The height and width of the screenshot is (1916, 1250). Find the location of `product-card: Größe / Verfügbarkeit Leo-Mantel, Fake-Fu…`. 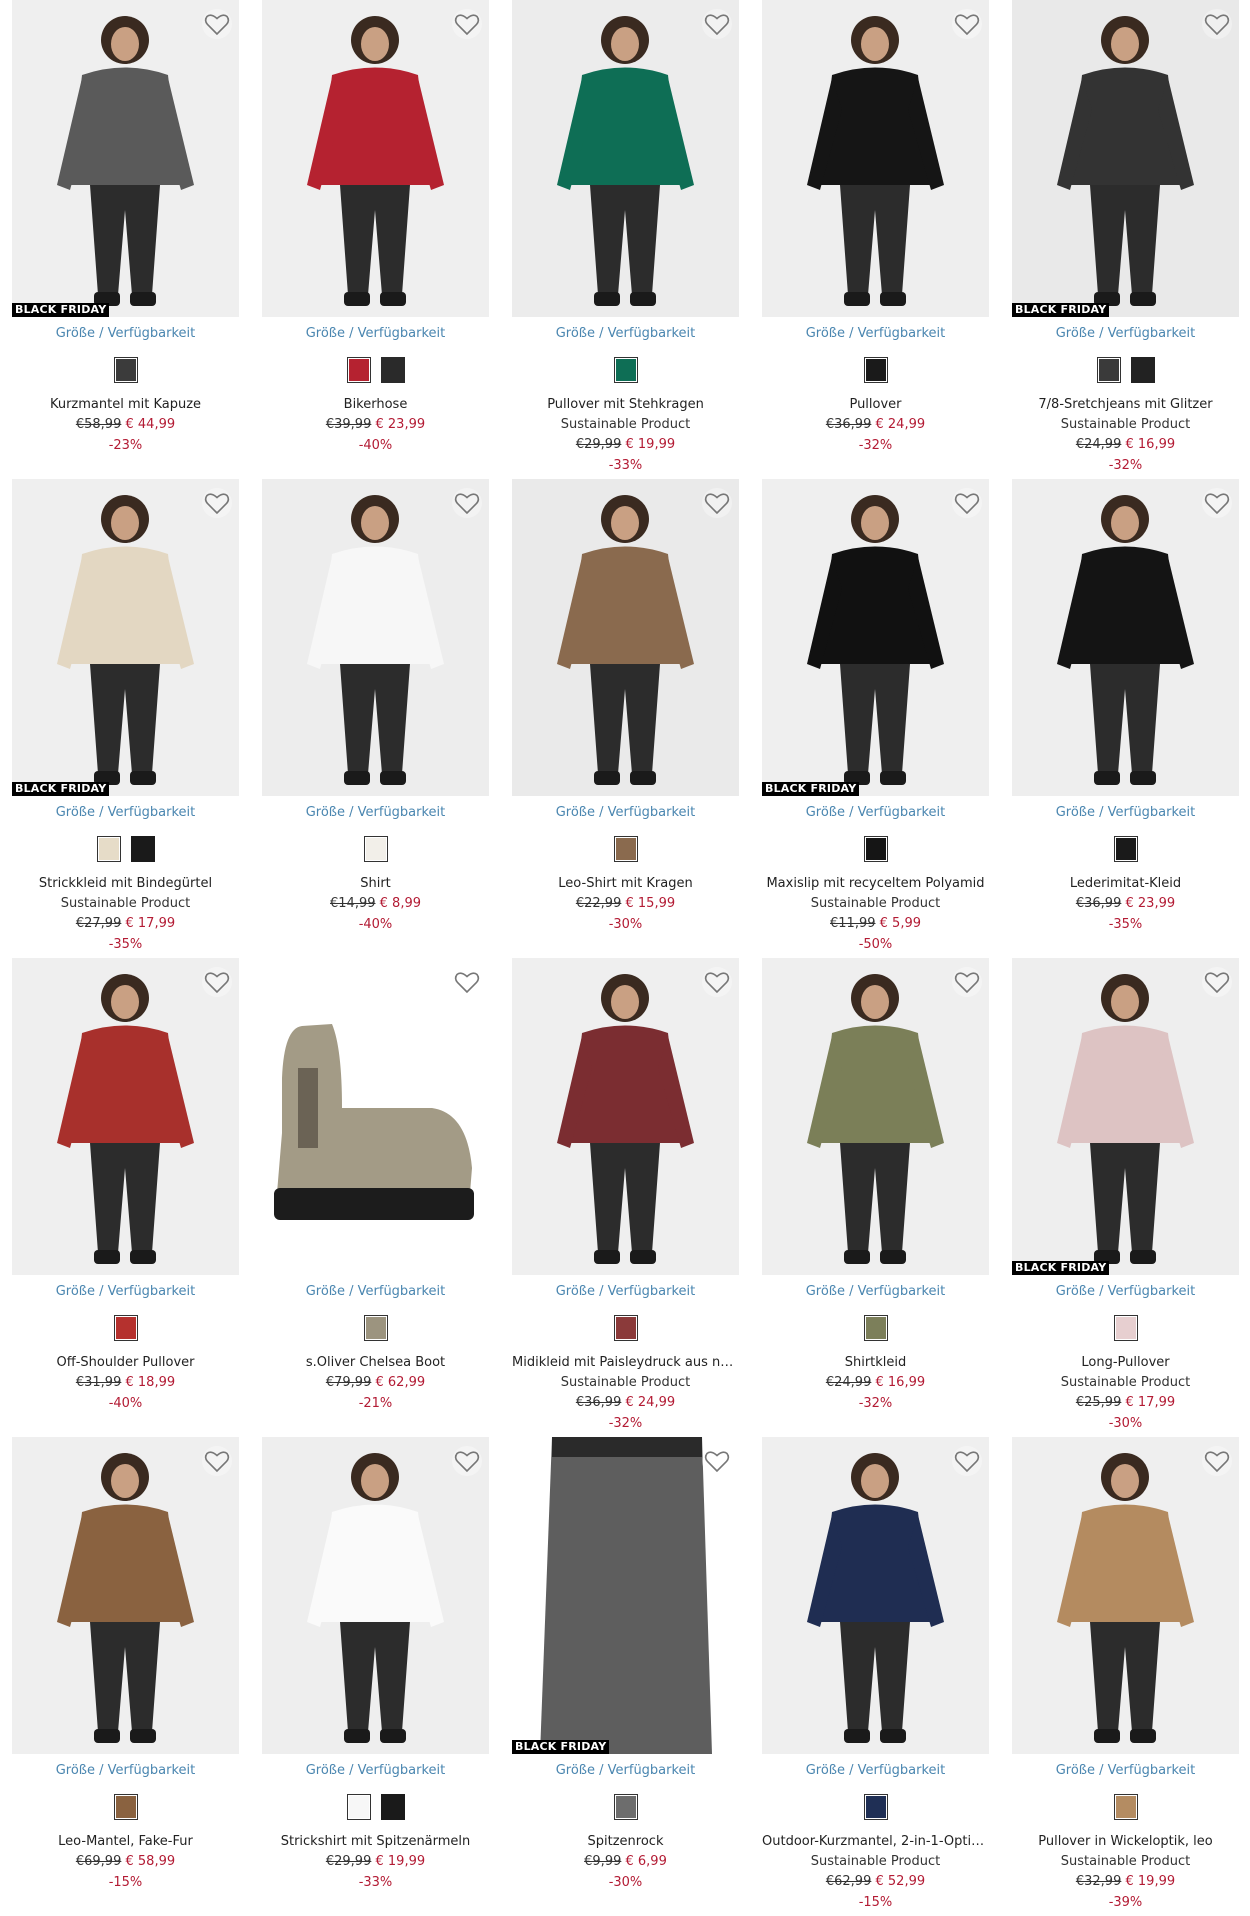

product-card: Größe / Verfügbarkeit Leo-Mantel, Fake-Fu… is located at coordinates (125, 1672).